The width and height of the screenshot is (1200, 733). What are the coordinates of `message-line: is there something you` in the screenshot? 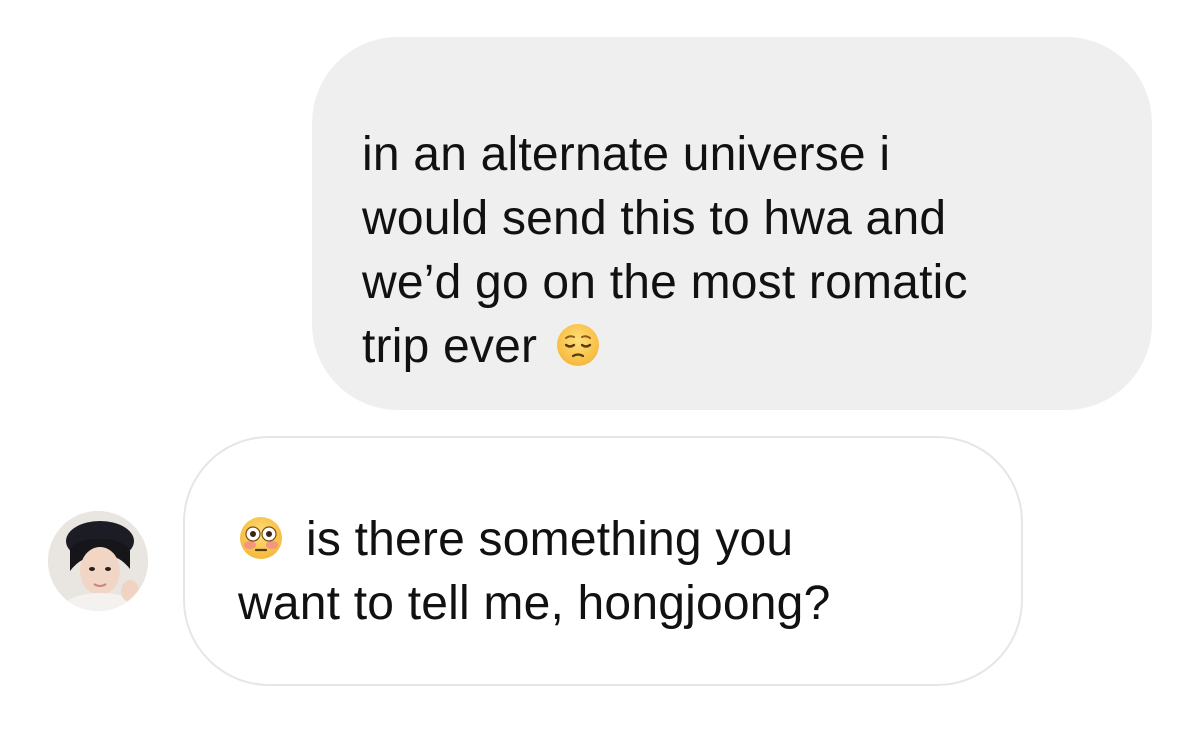 It's located at (550, 539).